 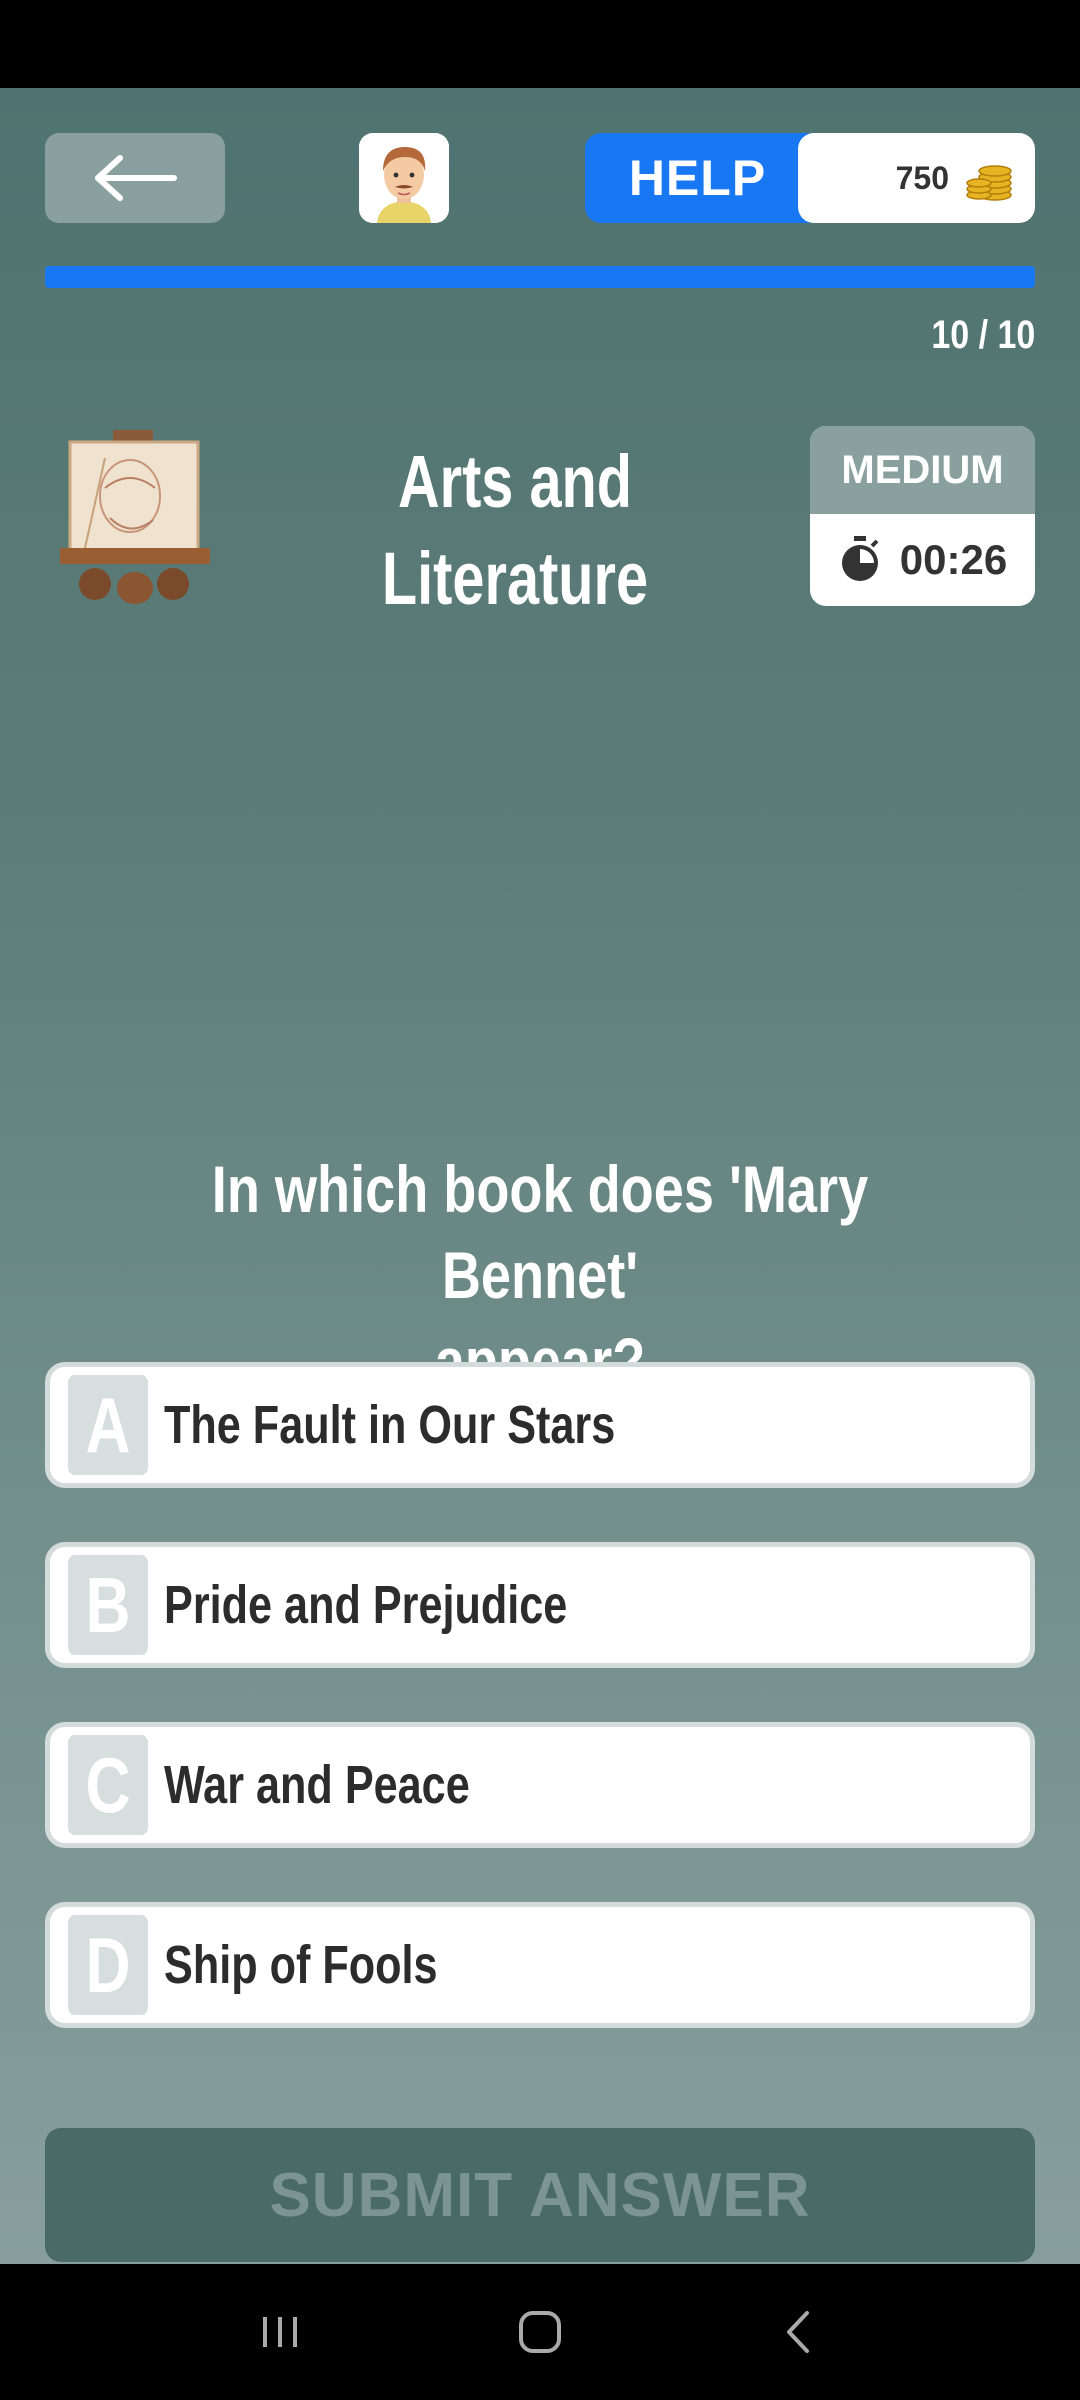 What do you see at coordinates (953, 559) in the screenshot?
I see `timer-text: 00:26` at bounding box center [953, 559].